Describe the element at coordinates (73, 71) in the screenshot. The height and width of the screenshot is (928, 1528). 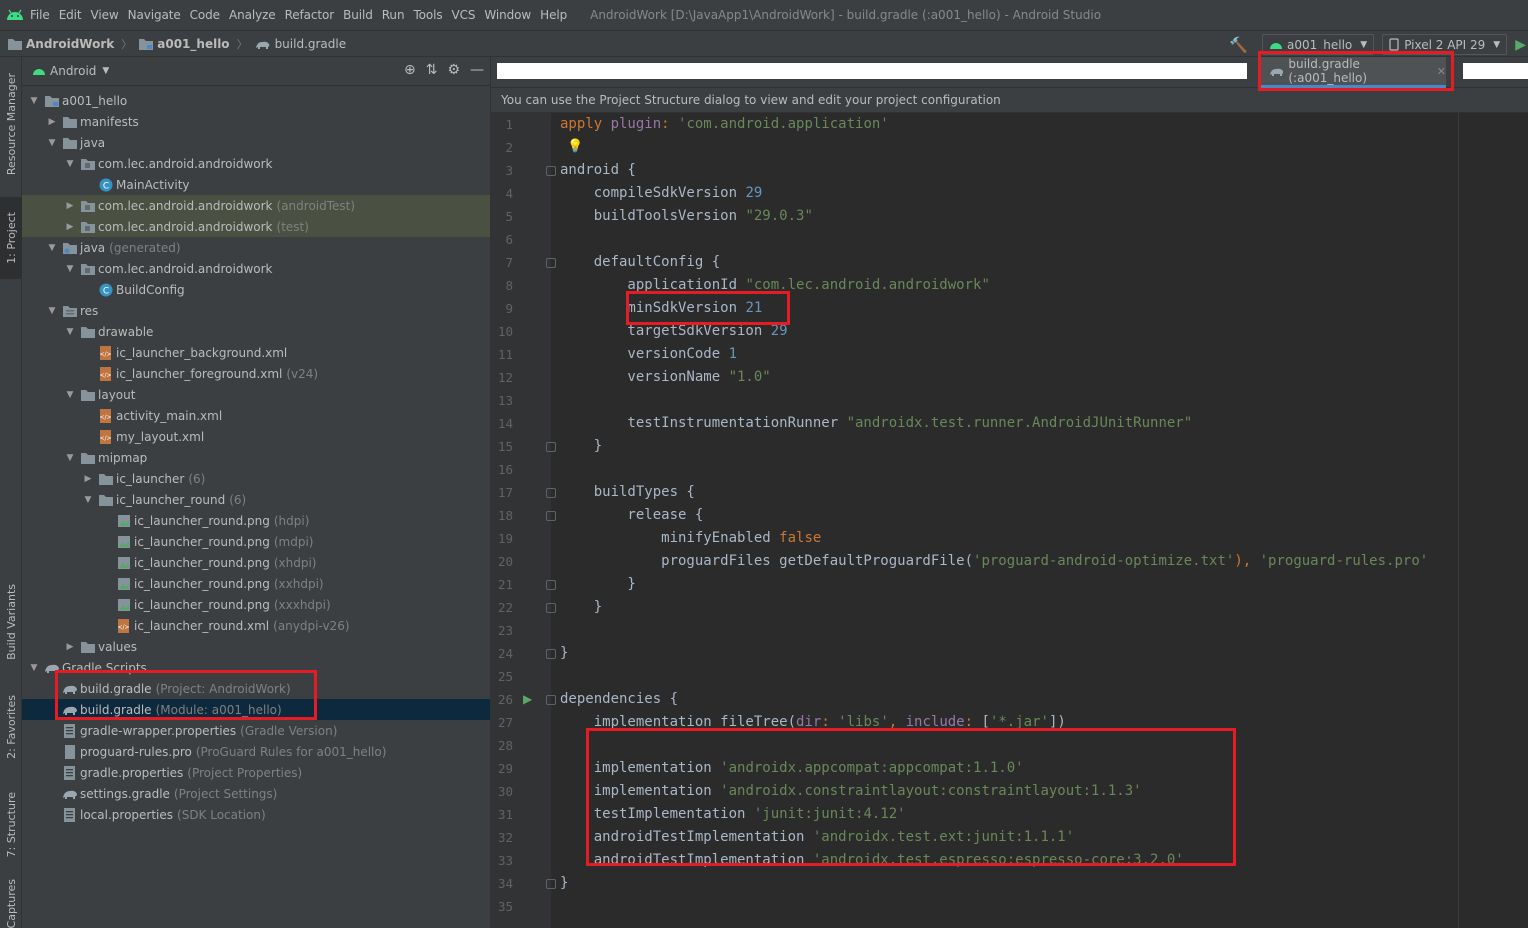
I see `project-view-select: Android` at that location.